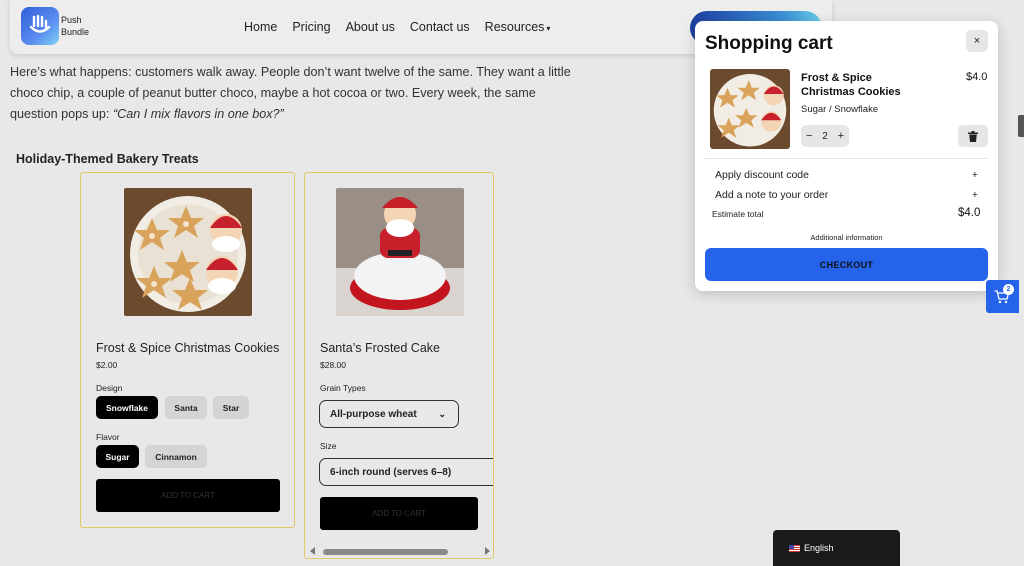 The height and width of the screenshot is (566, 1024). I want to click on cake-product-image, so click(400, 252).